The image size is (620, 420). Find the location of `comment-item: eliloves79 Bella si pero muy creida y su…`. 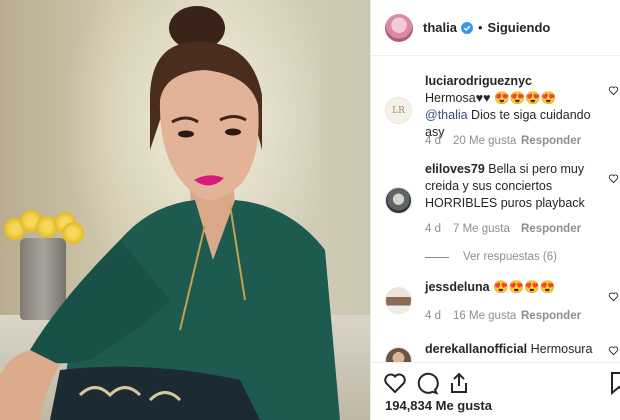

comment-item: eliloves79 Bella si pero muy creida y su… is located at coordinates (502, 216).